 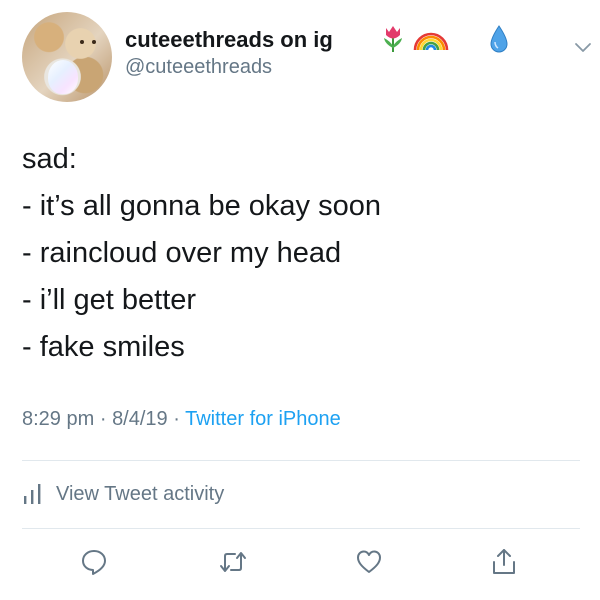 I want to click on tweet-meta: 8:29 pm · 8/4/19 · Twitter for iPhone, so click(x=181, y=419).